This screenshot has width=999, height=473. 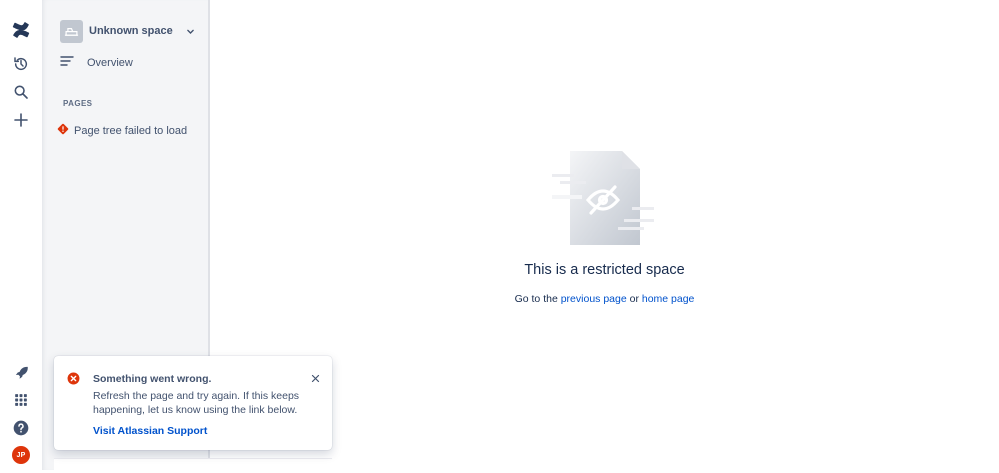 I want to click on page-title: This is a restricted space, so click(x=604, y=270).